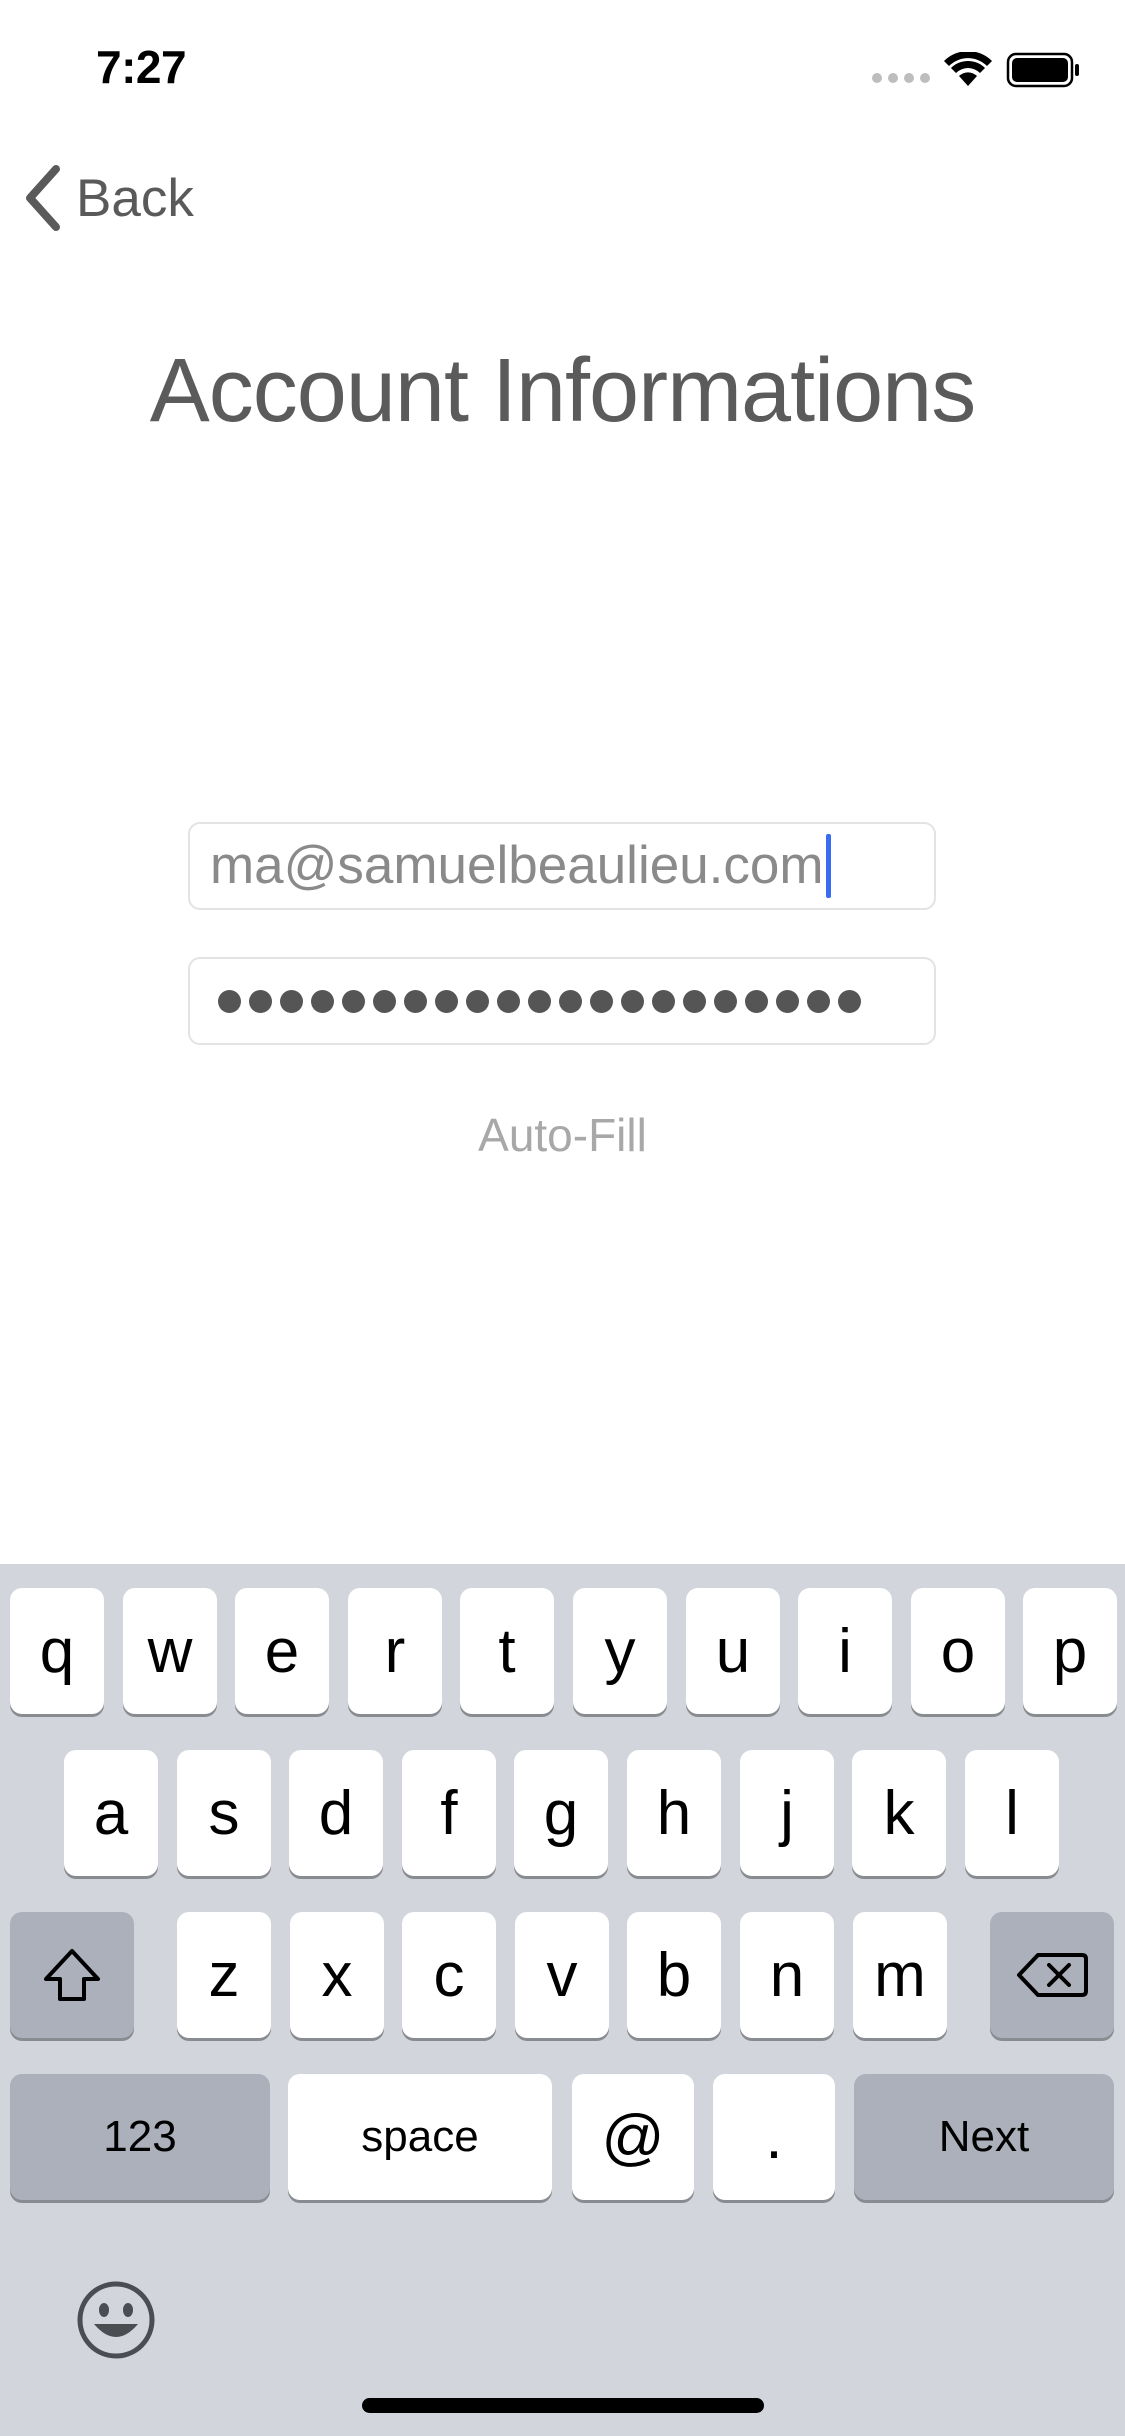 Image resolution: width=1125 pixels, height=2436 pixels. I want to click on next-key: Next, so click(984, 2137).